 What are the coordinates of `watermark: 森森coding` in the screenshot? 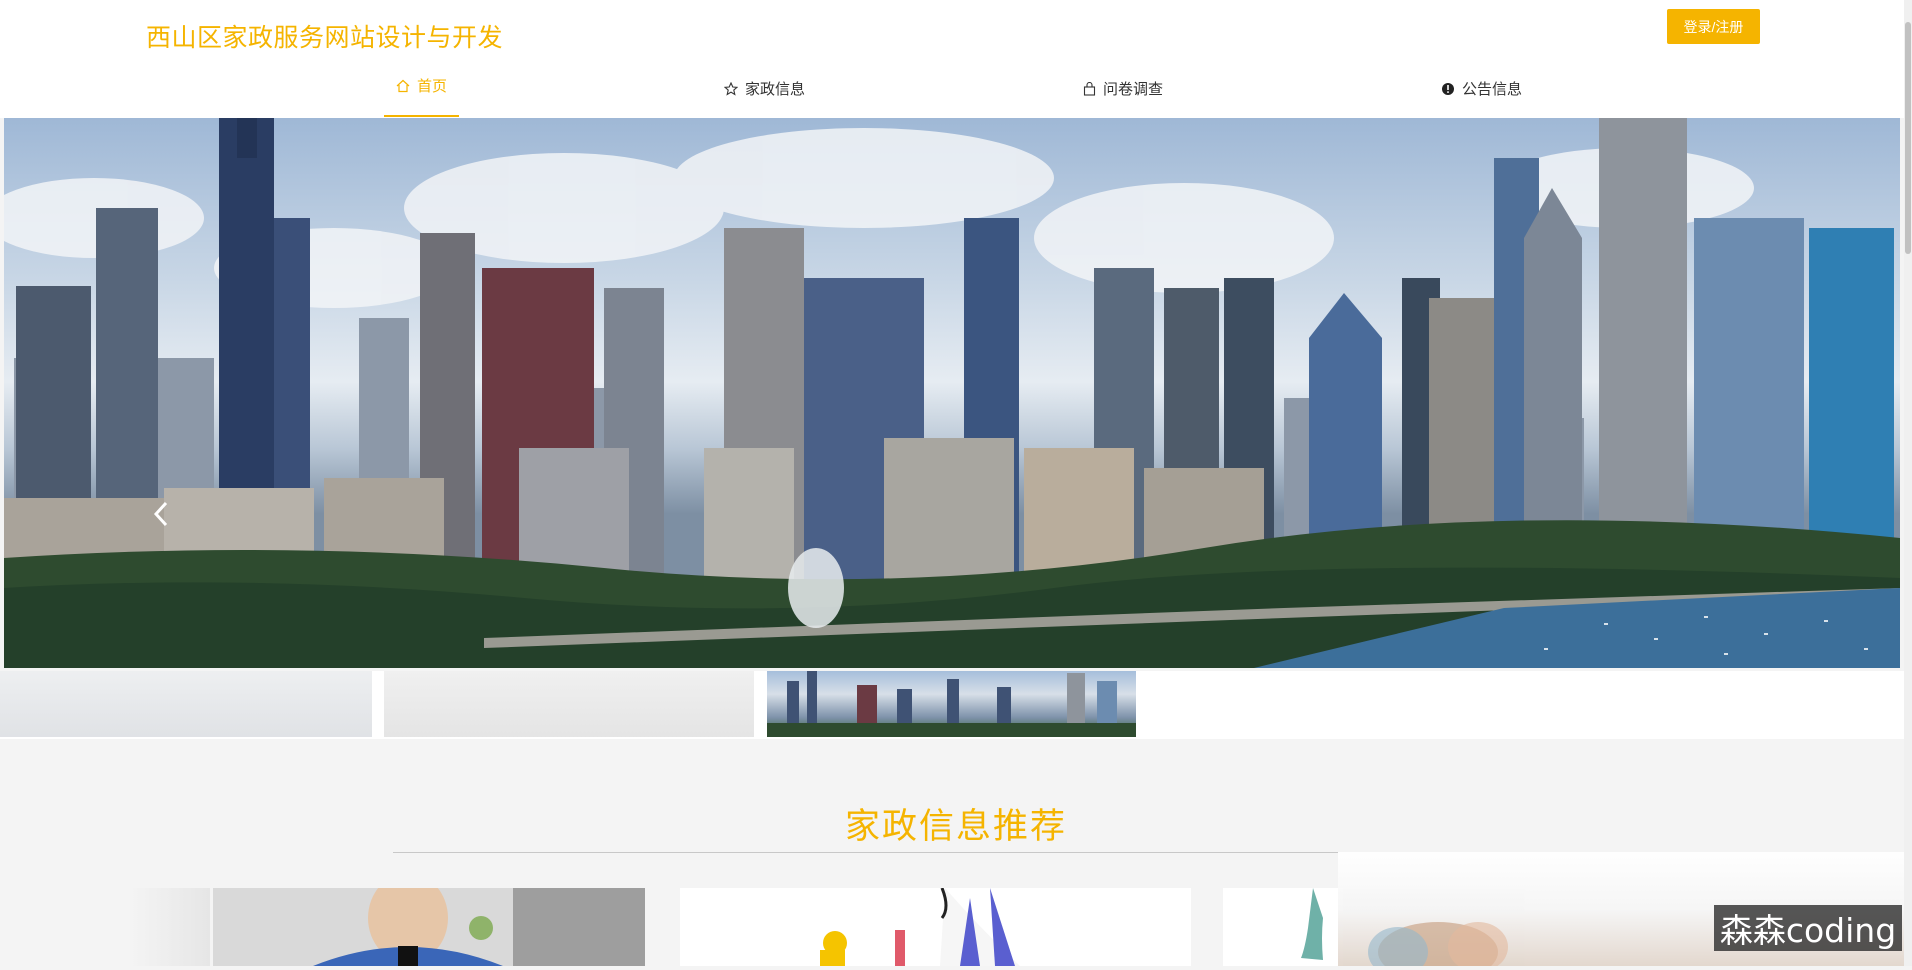 It's located at (1808, 928).